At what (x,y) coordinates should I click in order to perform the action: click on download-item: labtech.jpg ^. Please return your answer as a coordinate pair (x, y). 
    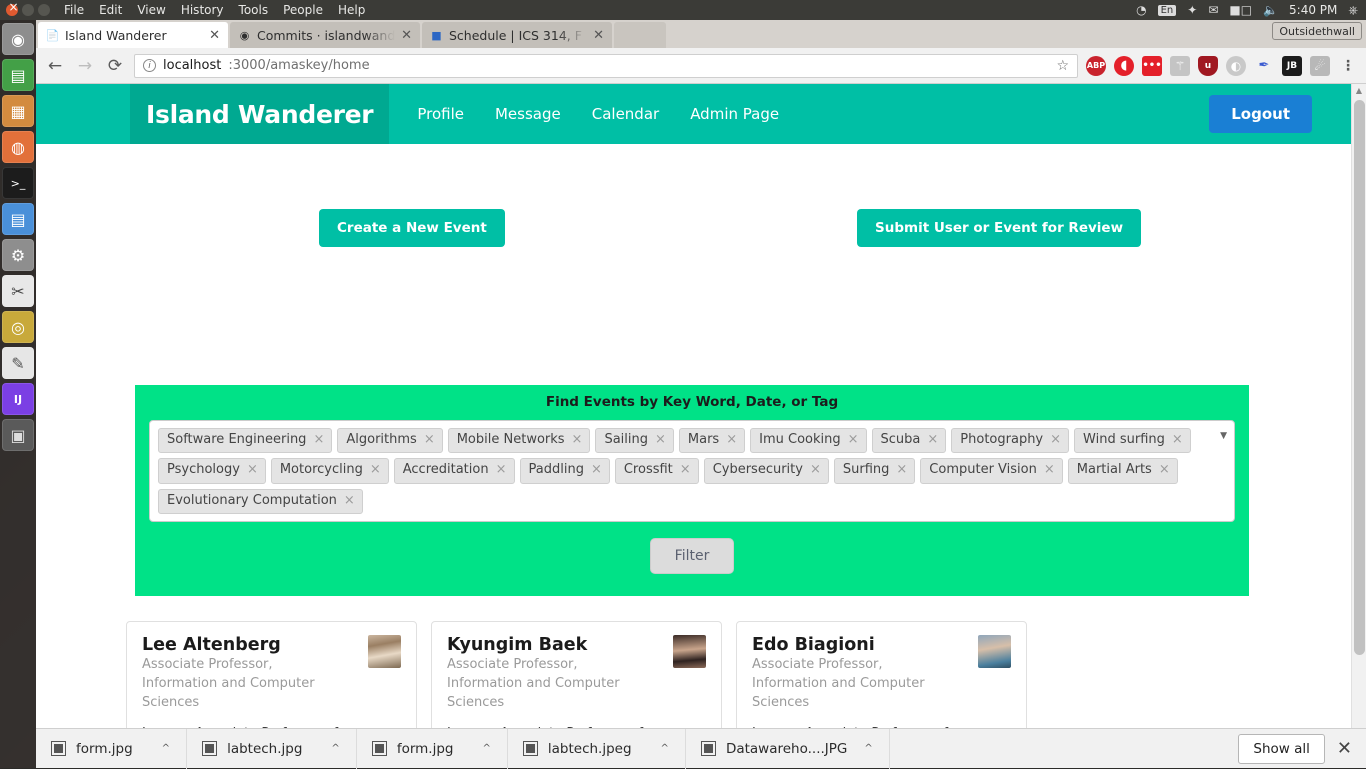
    Looking at the image, I should click on (272, 749).